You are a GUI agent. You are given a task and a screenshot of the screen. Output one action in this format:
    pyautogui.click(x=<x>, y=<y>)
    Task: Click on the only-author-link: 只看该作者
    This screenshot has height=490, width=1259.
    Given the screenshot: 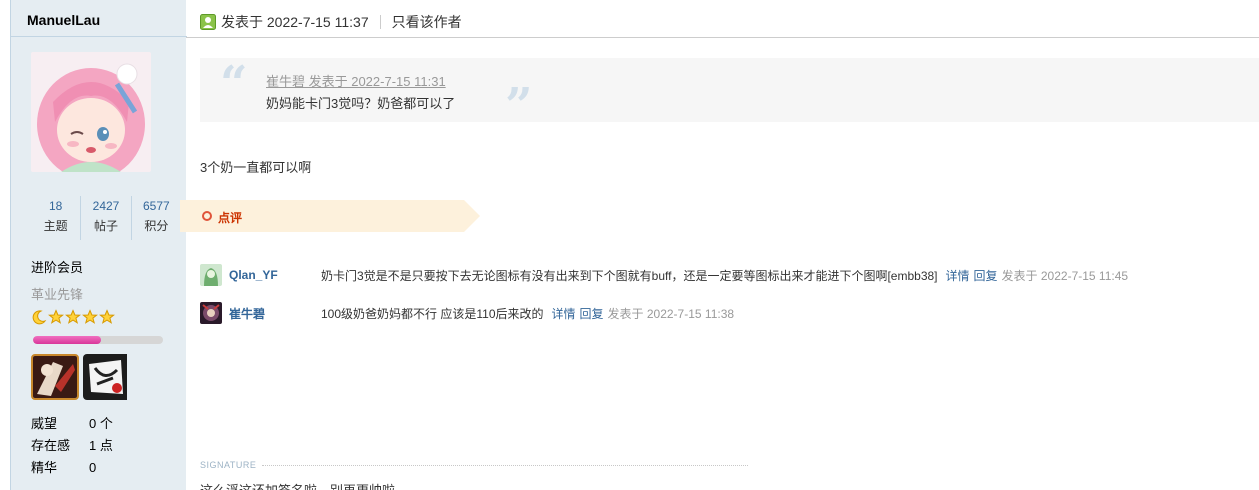 What is the action you would take?
    pyautogui.click(x=427, y=22)
    